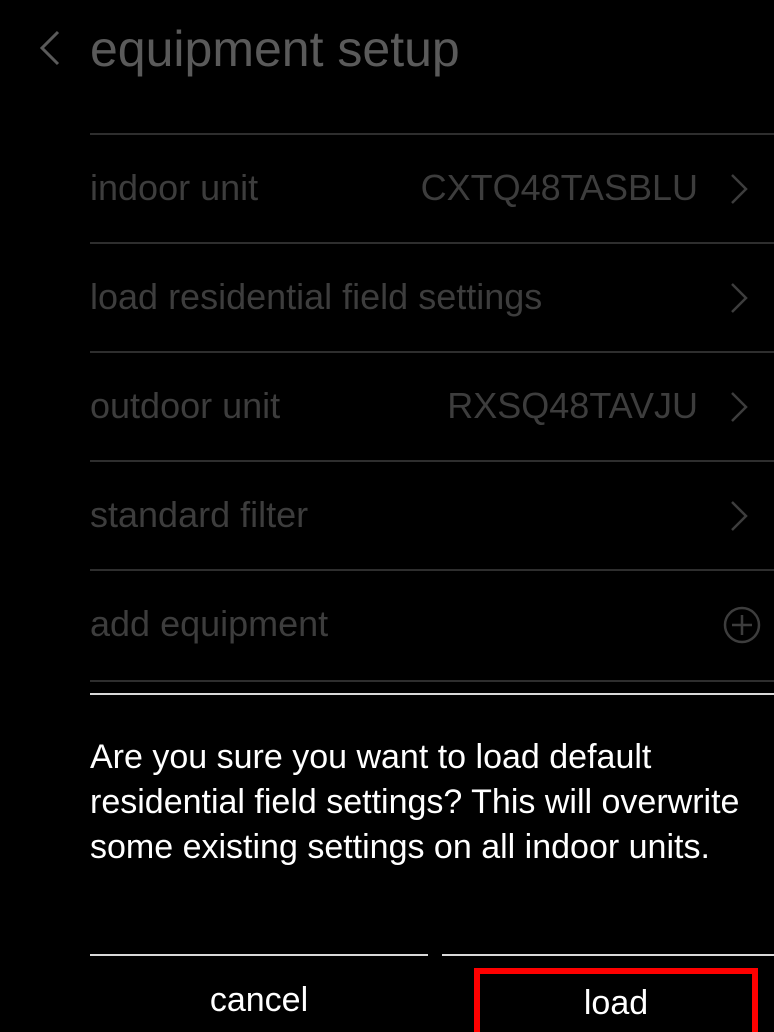  What do you see at coordinates (51, 48) in the screenshot?
I see `chevron-left-icon` at bounding box center [51, 48].